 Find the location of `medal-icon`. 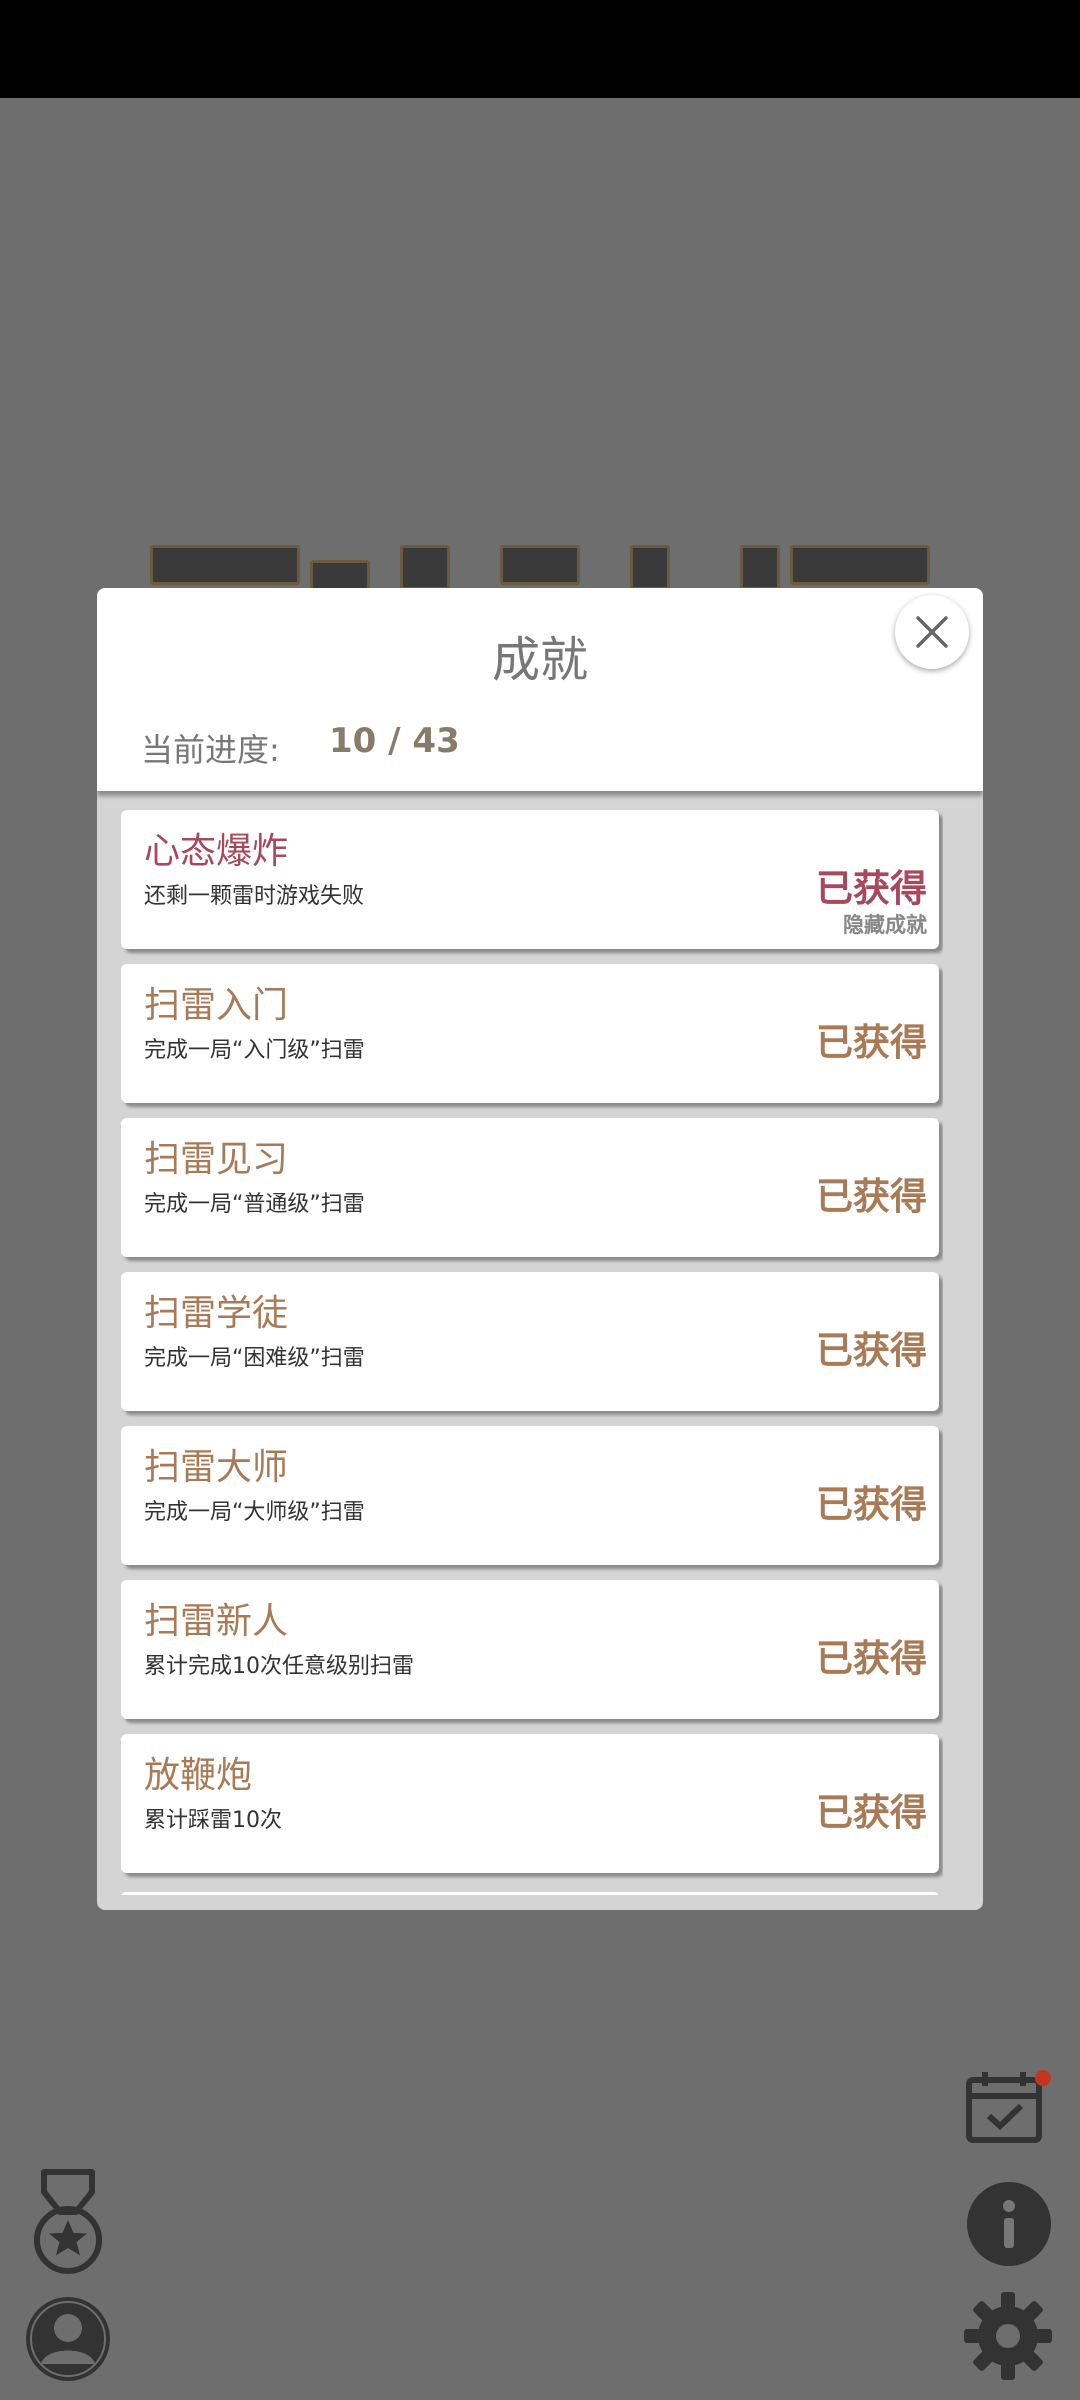

medal-icon is located at coordinates (68, 2223).